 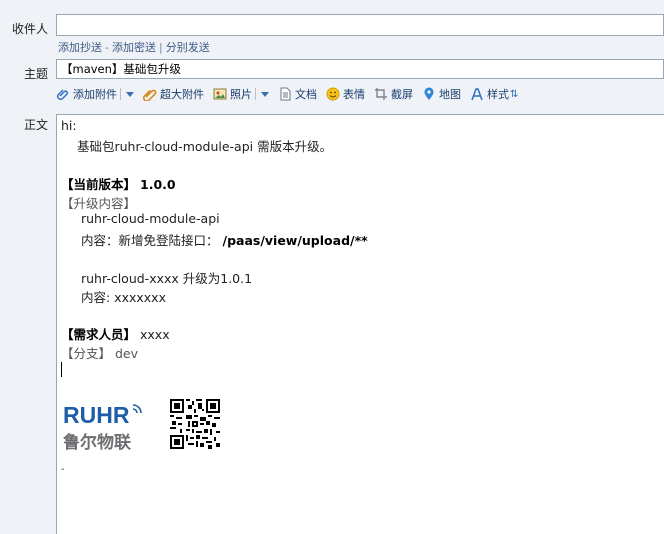 I want to click on branch-value: dev, so click(x=127, y=353).